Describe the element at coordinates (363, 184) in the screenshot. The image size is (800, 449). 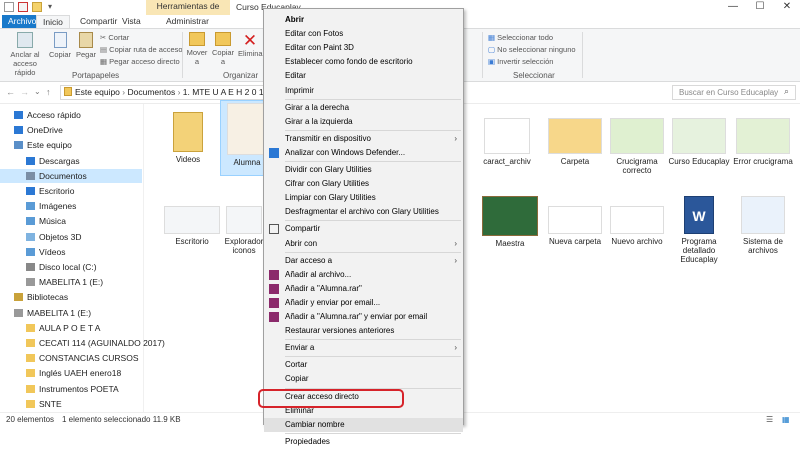
I see `menu-item: Cifrar con Glary Utilities` at that location.